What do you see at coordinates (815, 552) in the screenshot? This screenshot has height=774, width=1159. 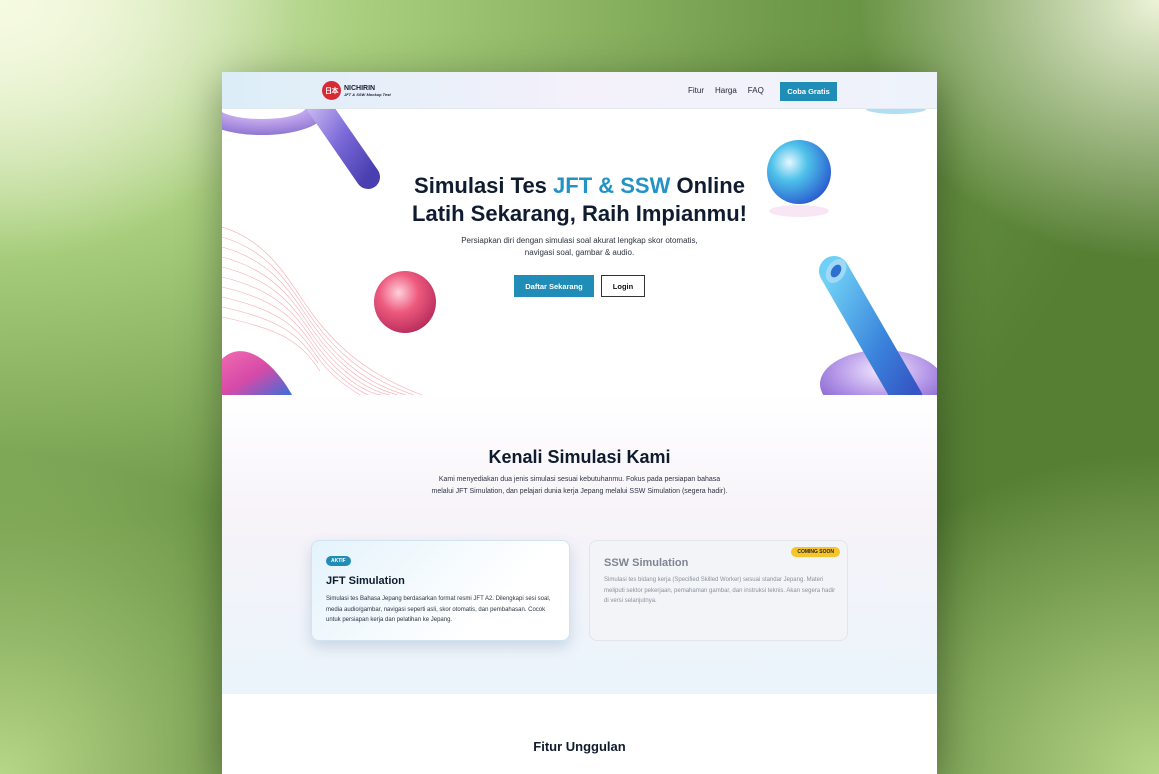 I see `coming-soon-badge: COMING SOON` at bounding box center [815, 552].